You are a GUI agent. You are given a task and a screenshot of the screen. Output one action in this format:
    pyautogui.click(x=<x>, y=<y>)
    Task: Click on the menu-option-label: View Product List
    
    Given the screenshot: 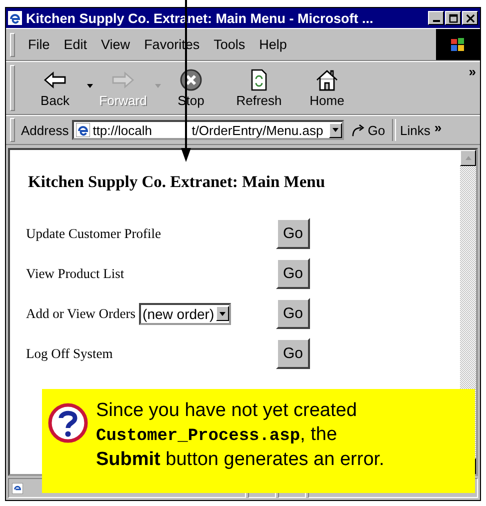 What is the action you would take?
    pyautogui.click(x=75, y=274)
    